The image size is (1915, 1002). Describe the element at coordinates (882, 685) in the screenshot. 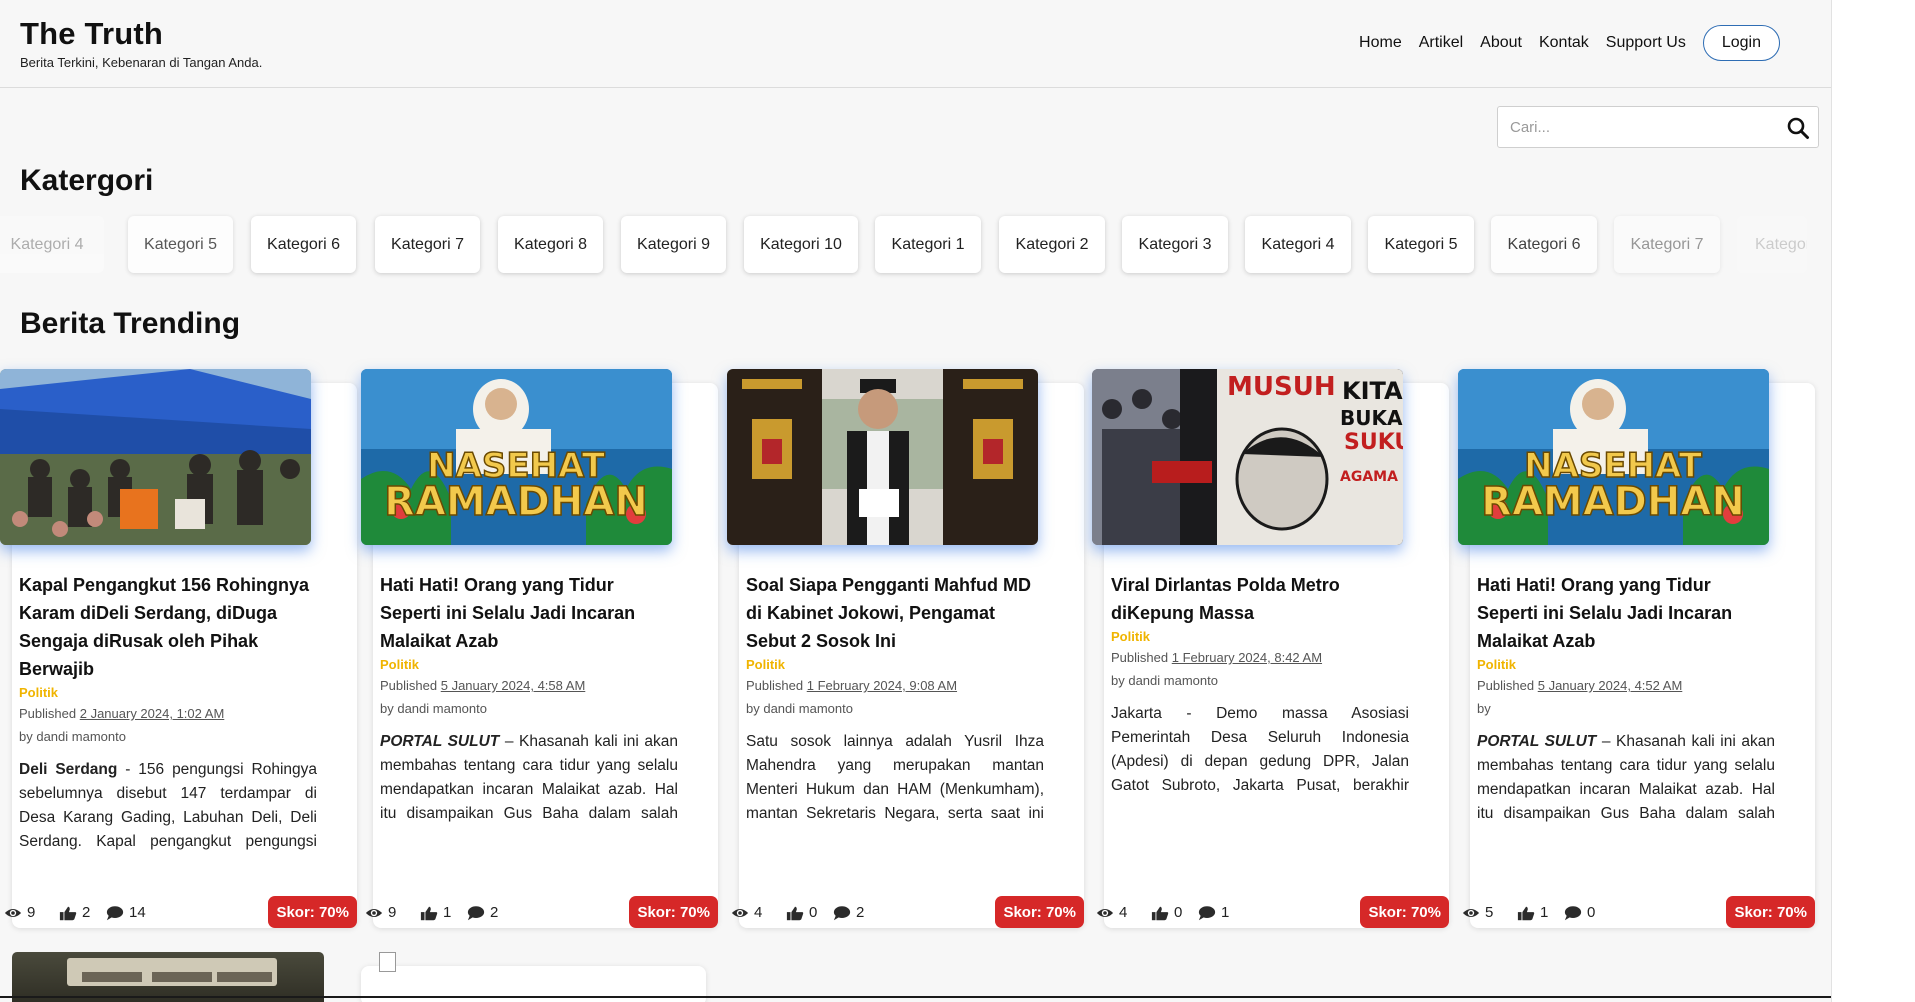

I see `published-date: 1 February 2024, 9:08 AM` at that location.